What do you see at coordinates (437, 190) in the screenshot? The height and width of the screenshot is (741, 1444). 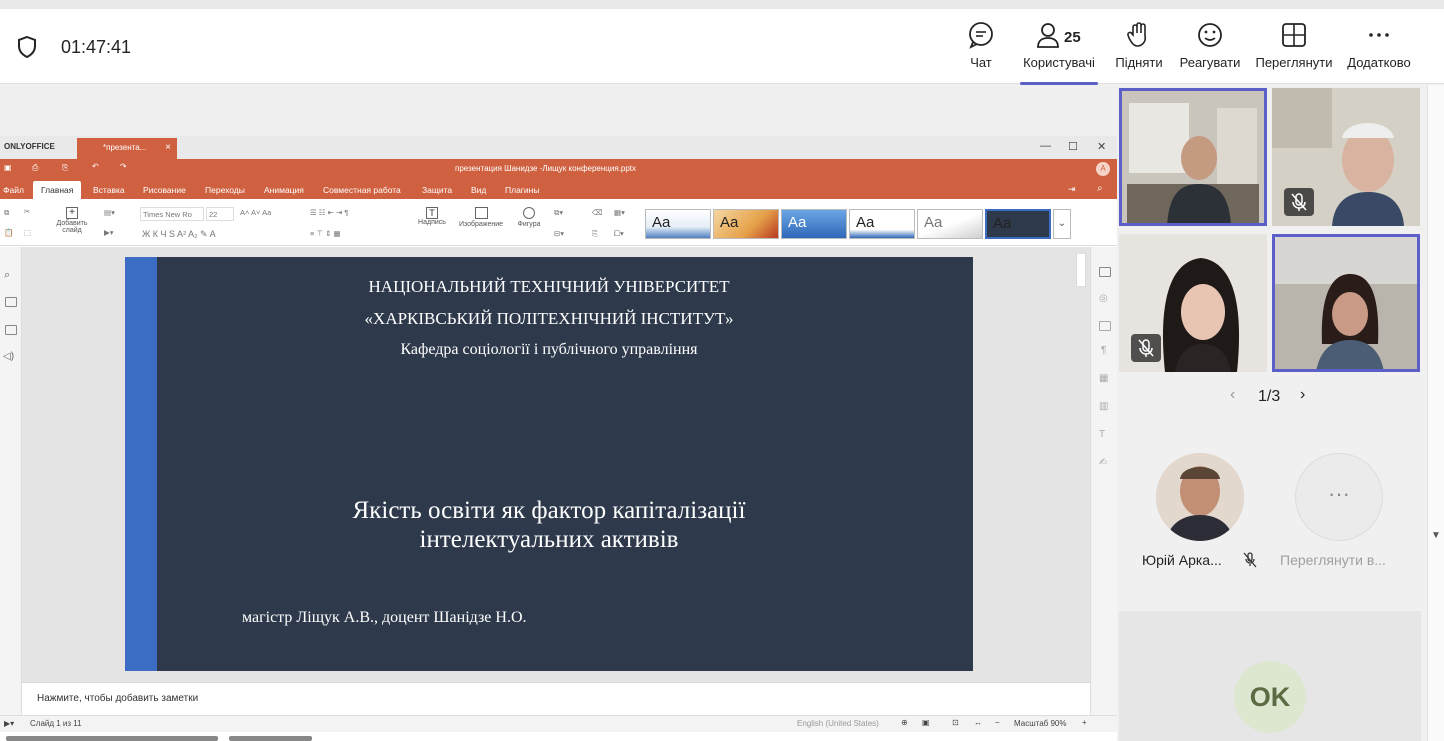 I see `menu-protection: Защита` at bounding box center [437, 190].